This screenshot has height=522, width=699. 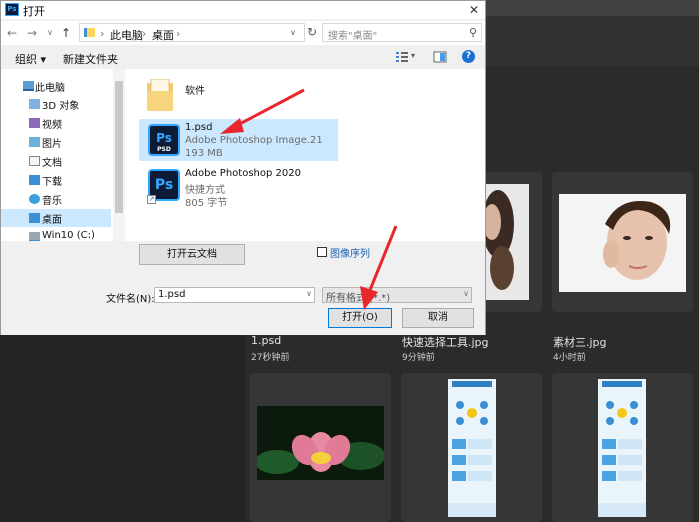 I want to click on photoshop-options-bar, so click(x=592, y=41).